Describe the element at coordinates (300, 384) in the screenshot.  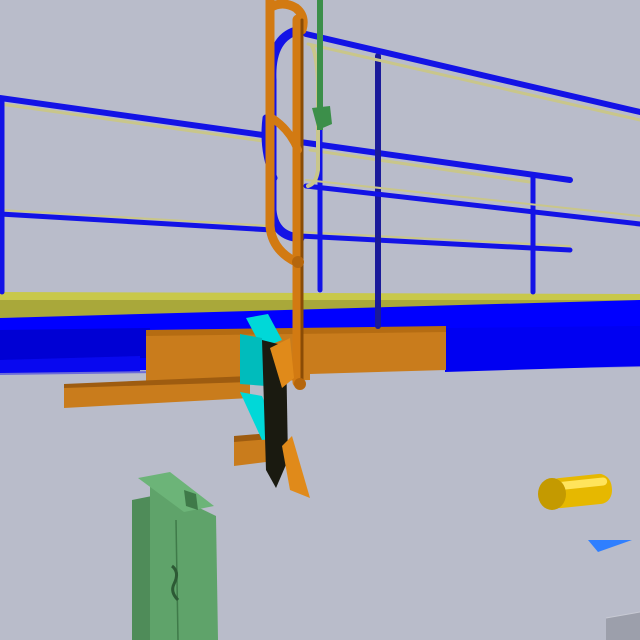
I see `pipe-end-cap` at that location.